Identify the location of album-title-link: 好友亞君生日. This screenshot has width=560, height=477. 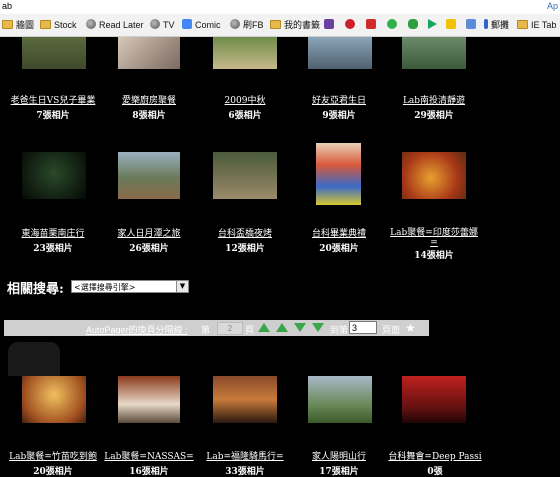
(339, 101).